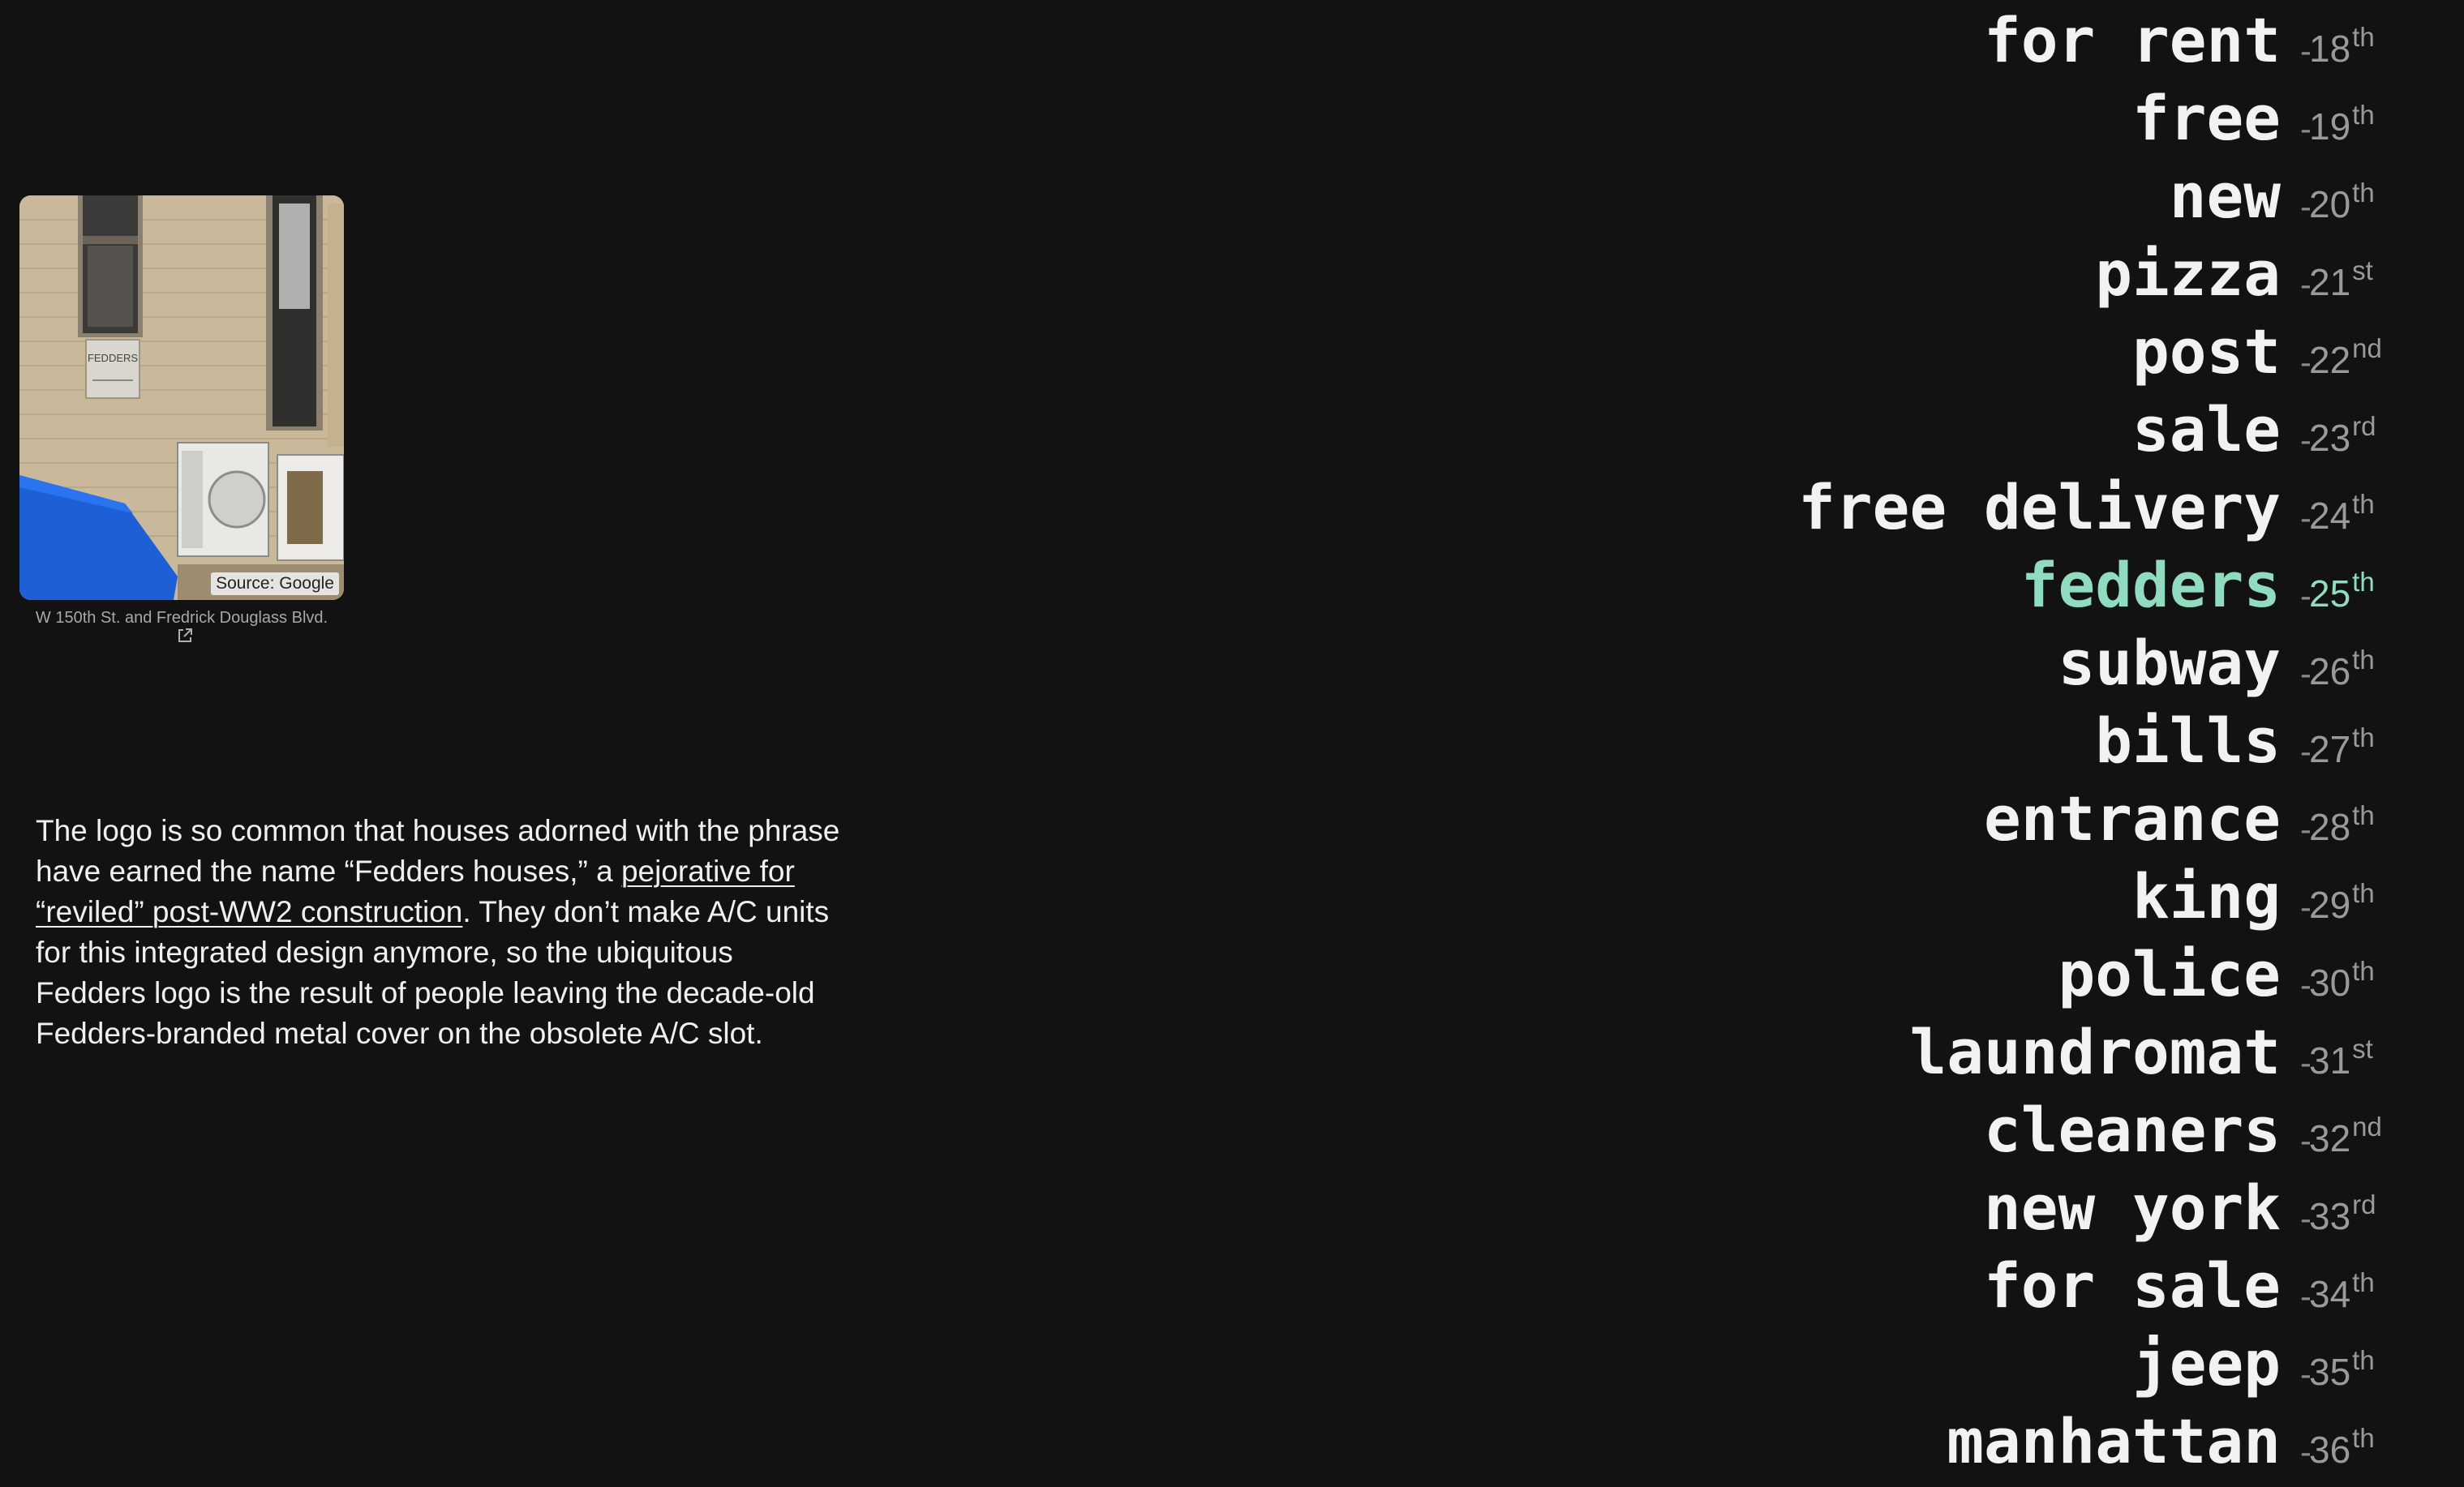 This screenshot has width=2464, height=1487. I want to click on fedders-sign: FEDDERS, so click(113, 358).